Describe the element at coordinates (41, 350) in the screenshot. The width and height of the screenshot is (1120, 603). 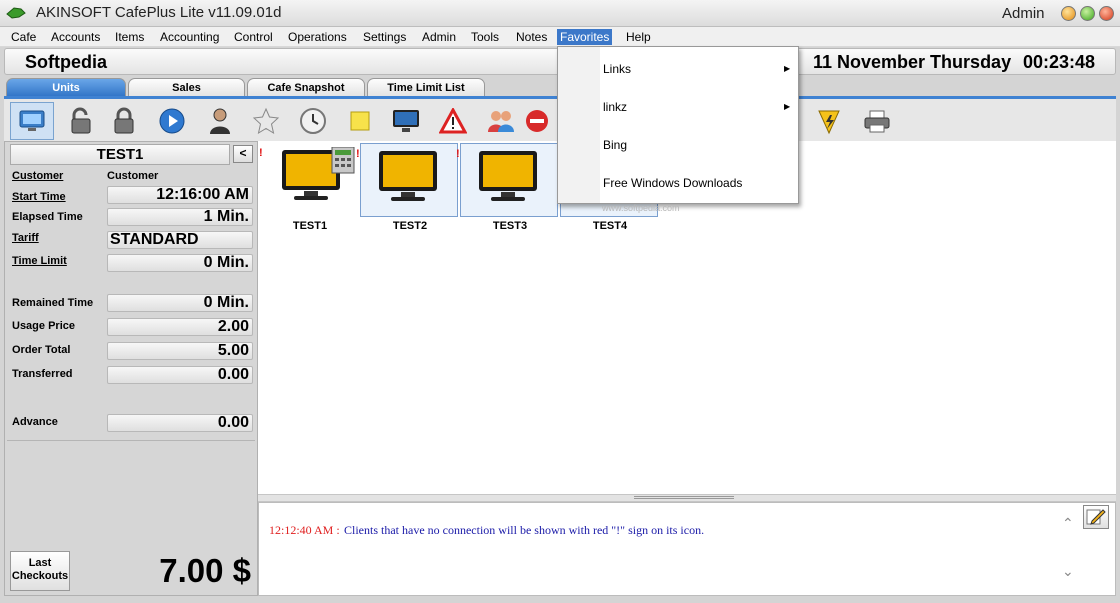
I see `order-total-label: Order Total` at that location.